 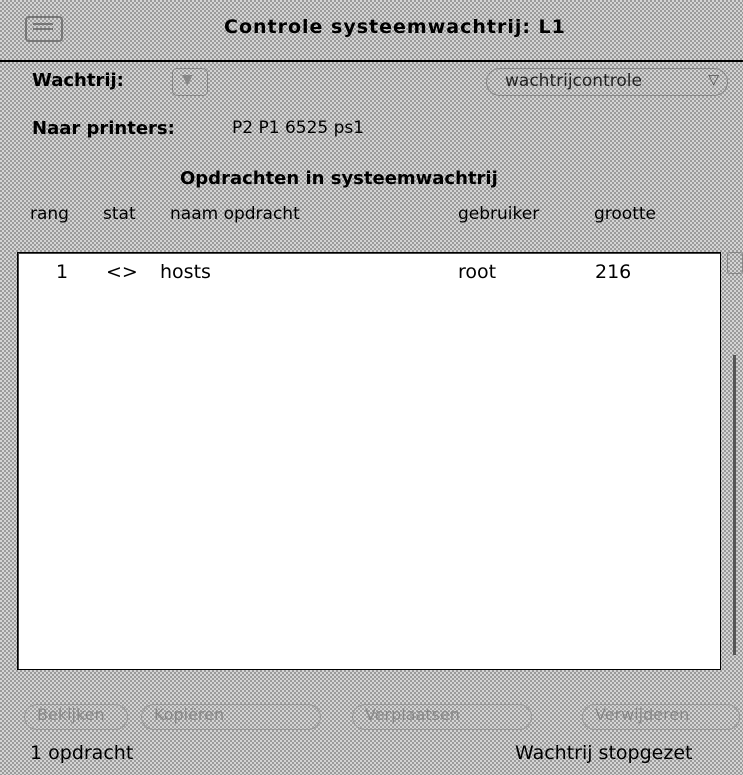 What do you see at coordinates (49, 214) in the screenshot?
I see `column-header-rank: rang` at bounding box center [49, 214].